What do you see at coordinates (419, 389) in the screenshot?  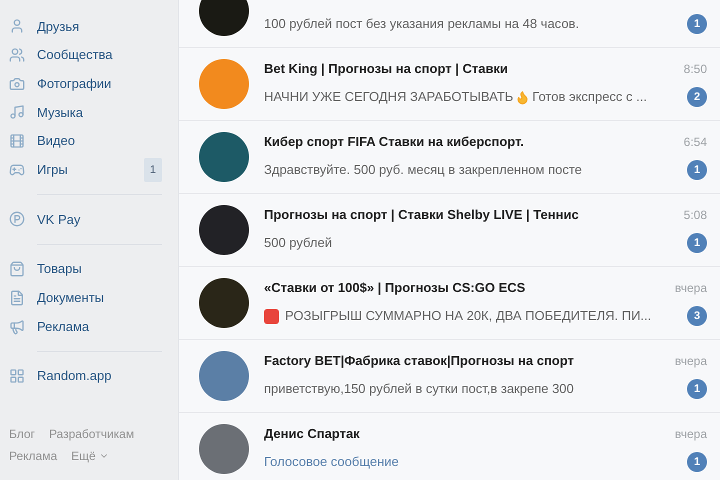 I see `message-preview: приветствую,150 рублей в сутки пост,в закрепе 300` at bounding box center [419, 389].